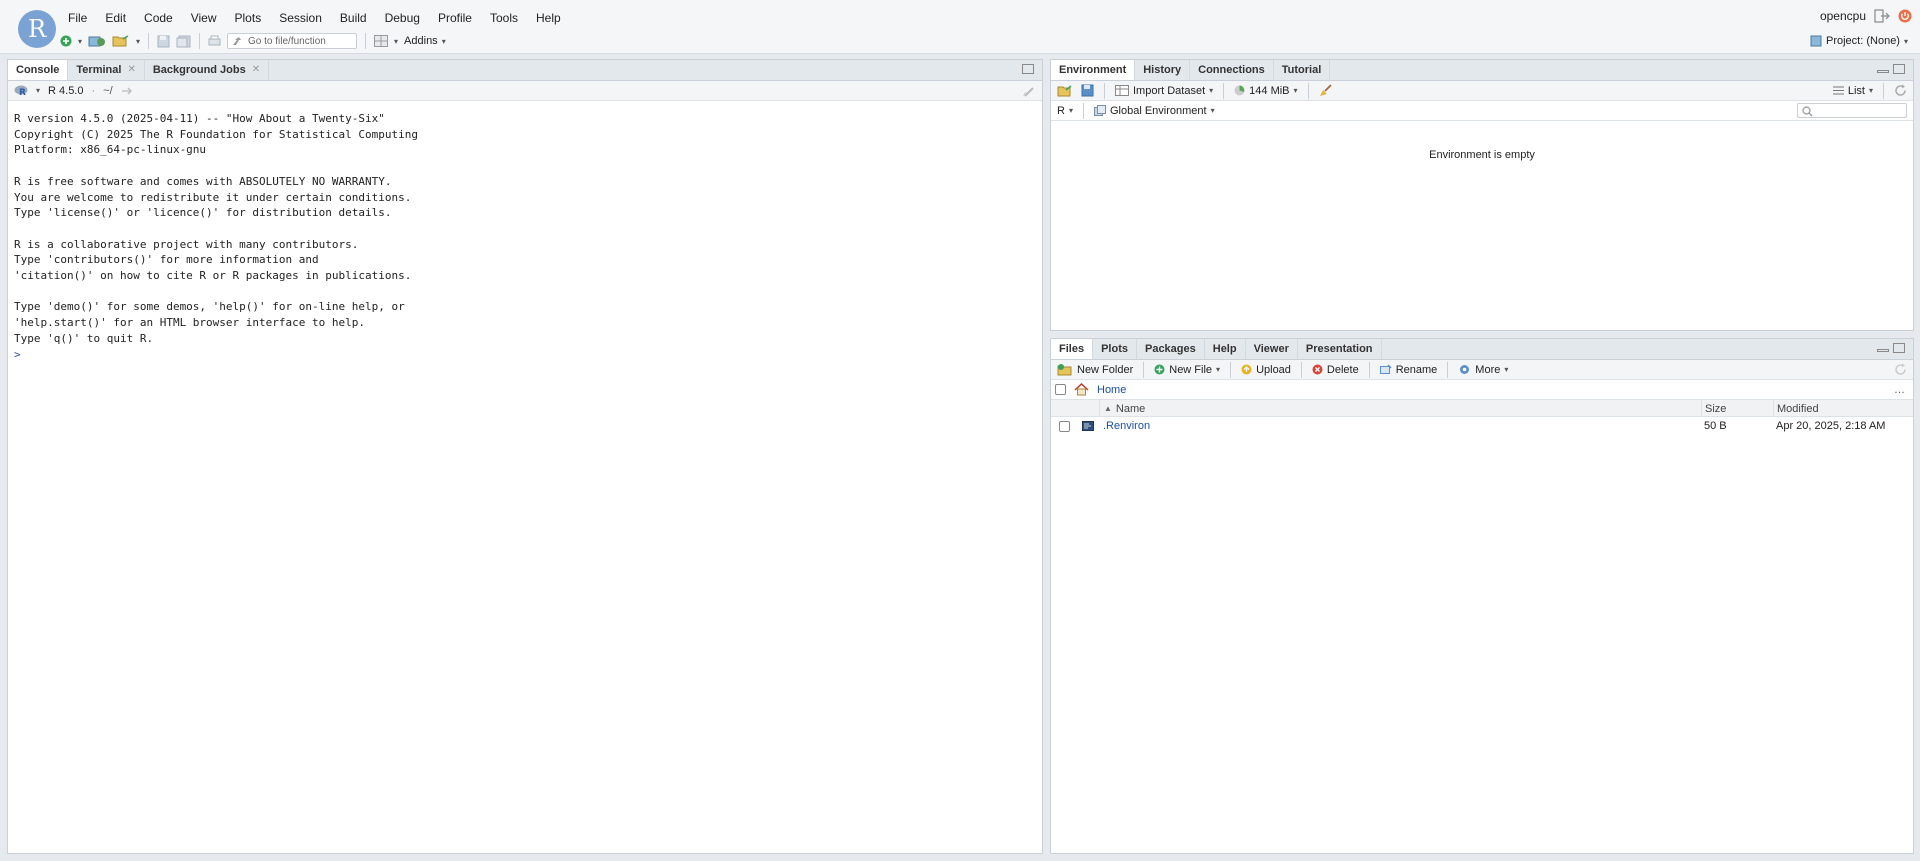  I want to click on print-icon, so click(214, 41).